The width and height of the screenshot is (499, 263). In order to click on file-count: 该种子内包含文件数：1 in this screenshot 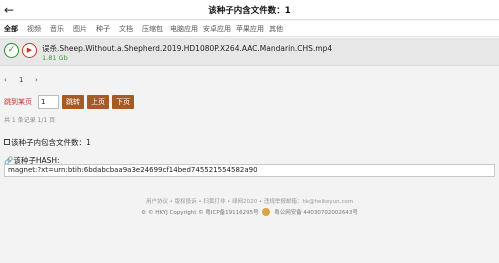, I will do `click(47, 142)`.